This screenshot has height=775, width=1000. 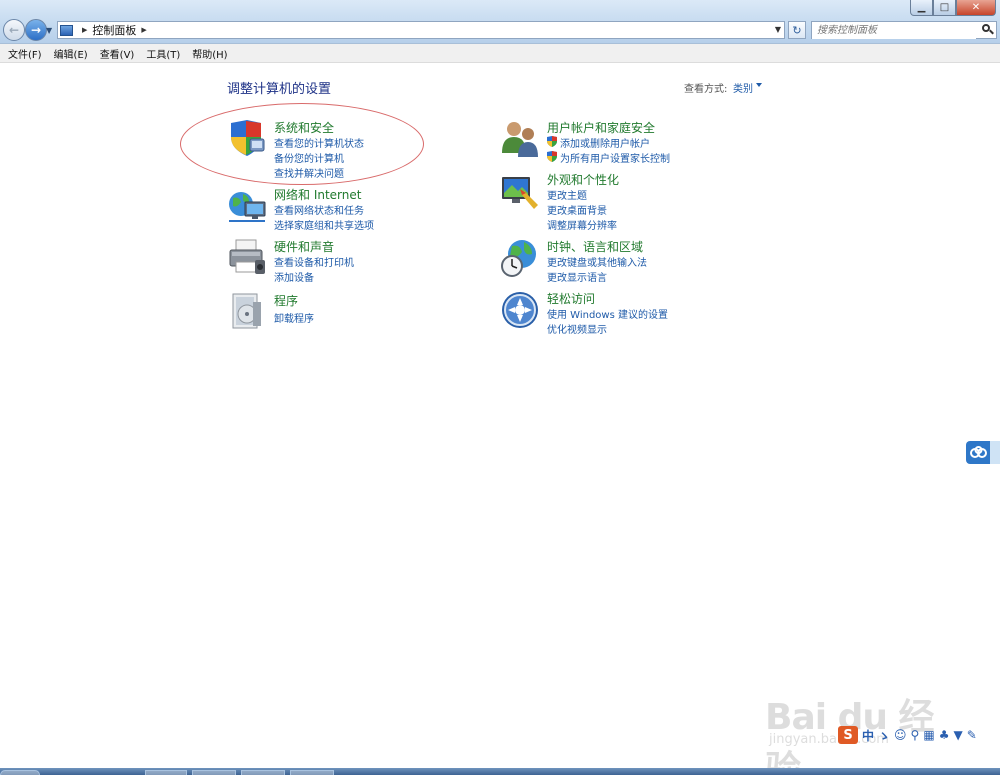 What do you see at coordinates (577, 328) in the screenshot?
I see `link-optimize-display: 优化视频显示` at bounding box center [577, 328].